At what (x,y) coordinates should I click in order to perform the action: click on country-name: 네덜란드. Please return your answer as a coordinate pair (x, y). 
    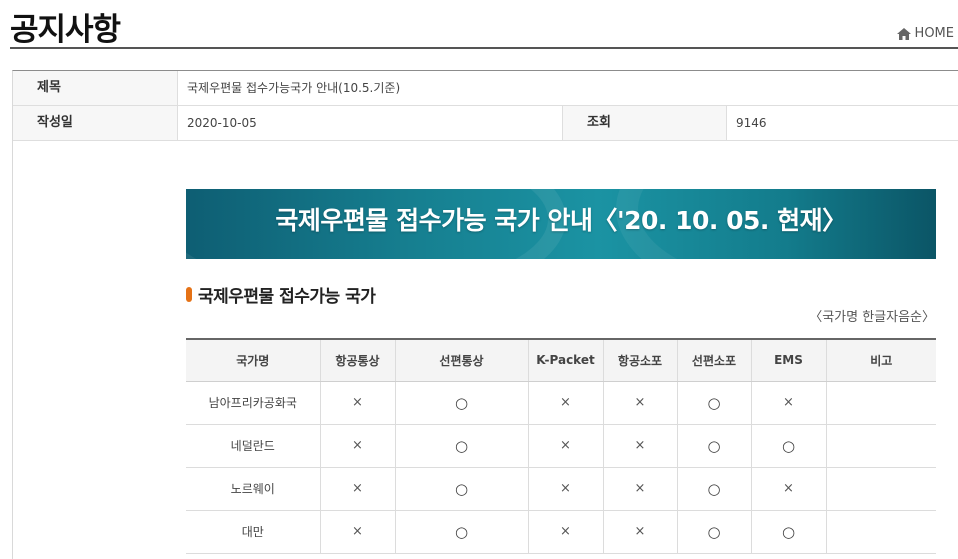
    Looking at the image, I should click on (253, 446).